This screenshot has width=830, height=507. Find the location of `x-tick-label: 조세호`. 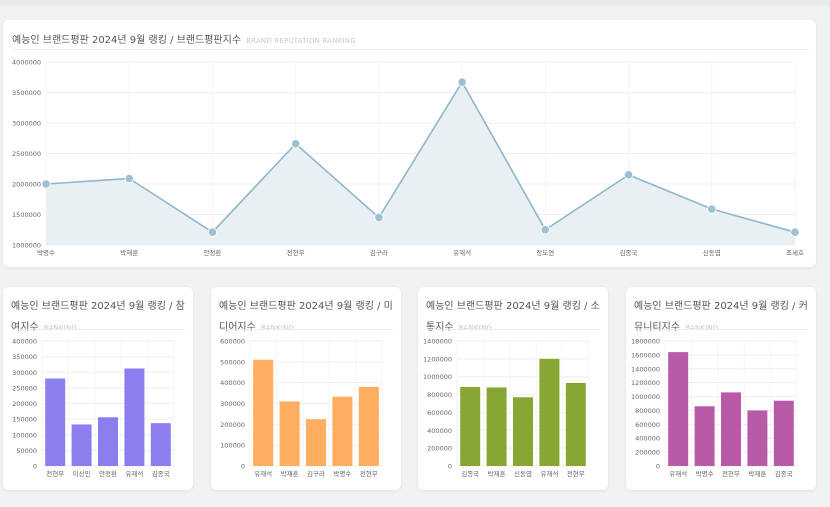

x-tick-label: 조세호 is located at coordinates (795, 252).